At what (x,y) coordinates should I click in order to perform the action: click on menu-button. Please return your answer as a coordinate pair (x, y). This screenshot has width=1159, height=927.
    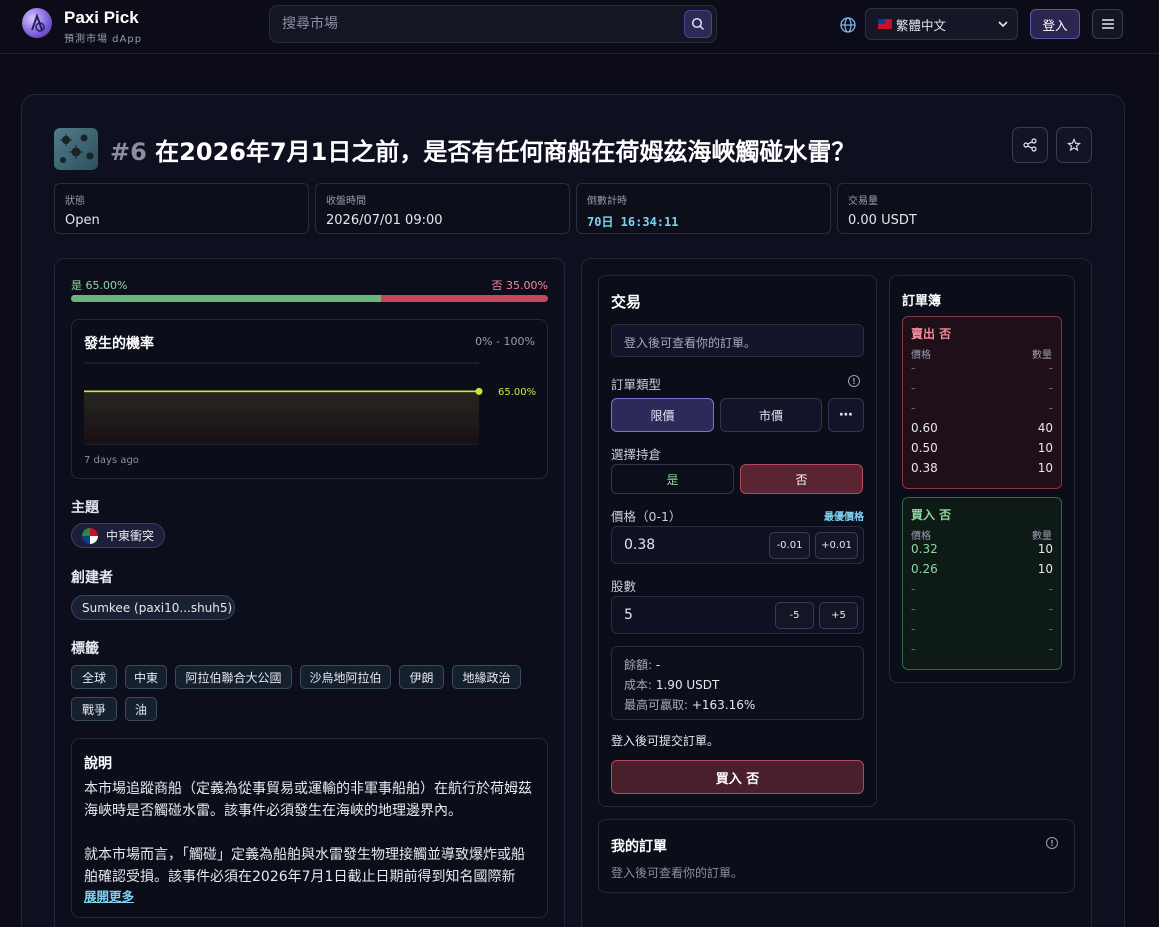
    Looking at the image, I should click on (1107, 24).